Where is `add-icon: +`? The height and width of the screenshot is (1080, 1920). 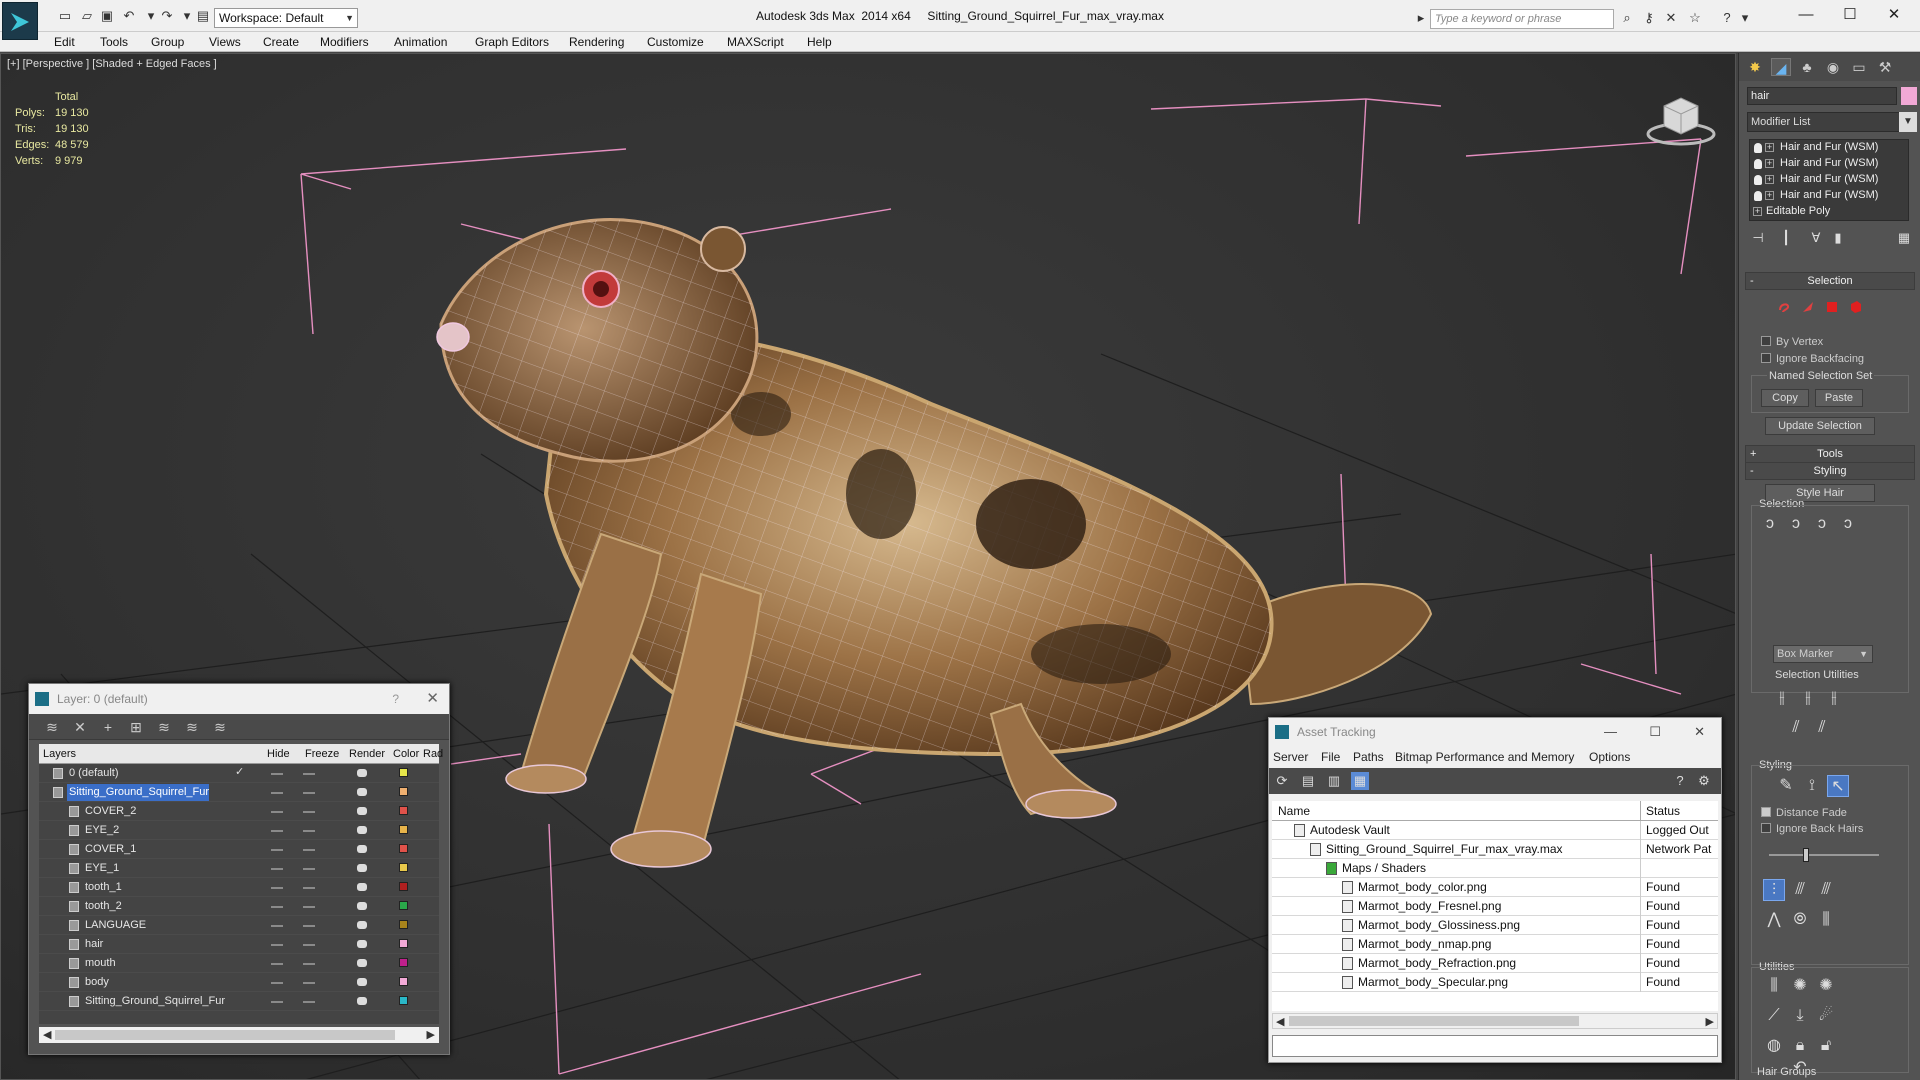 add-icon: + is located at coordinates (108, 727).